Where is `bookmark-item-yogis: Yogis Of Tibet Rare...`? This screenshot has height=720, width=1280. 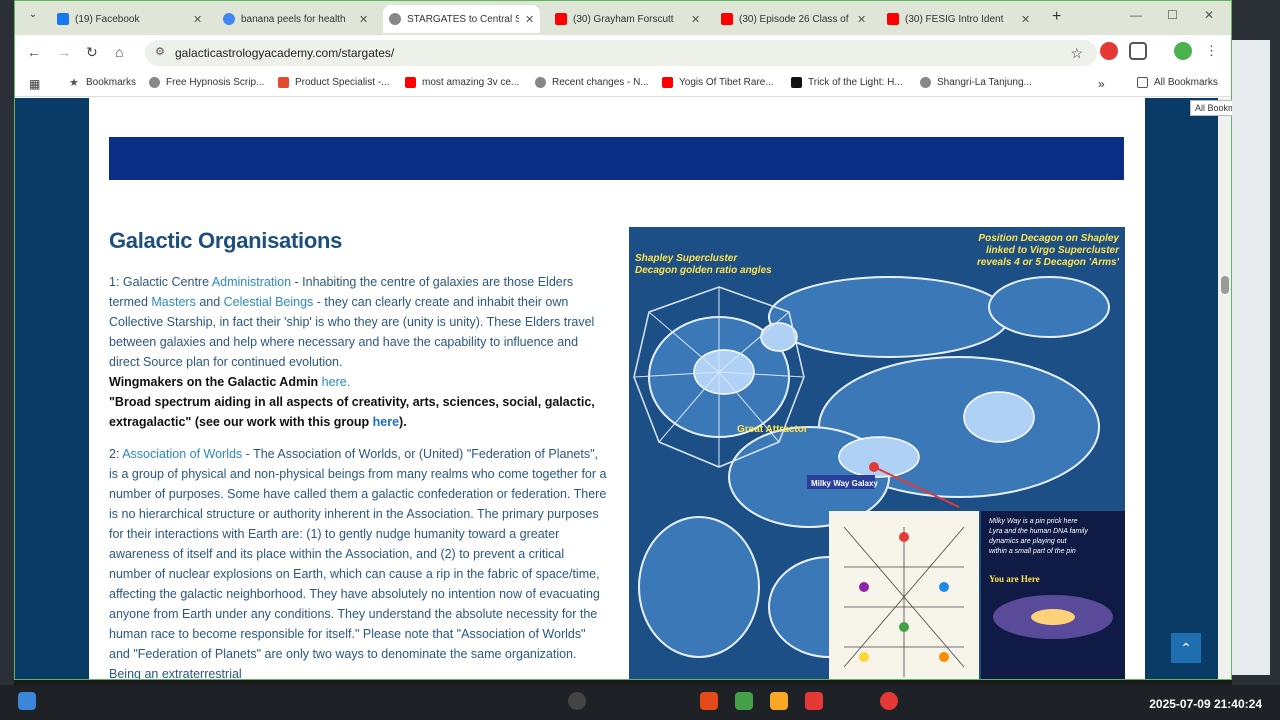 bookmark-item-yogis: Yogis Of Tibet Rare... is located at coordinates (718, 82).